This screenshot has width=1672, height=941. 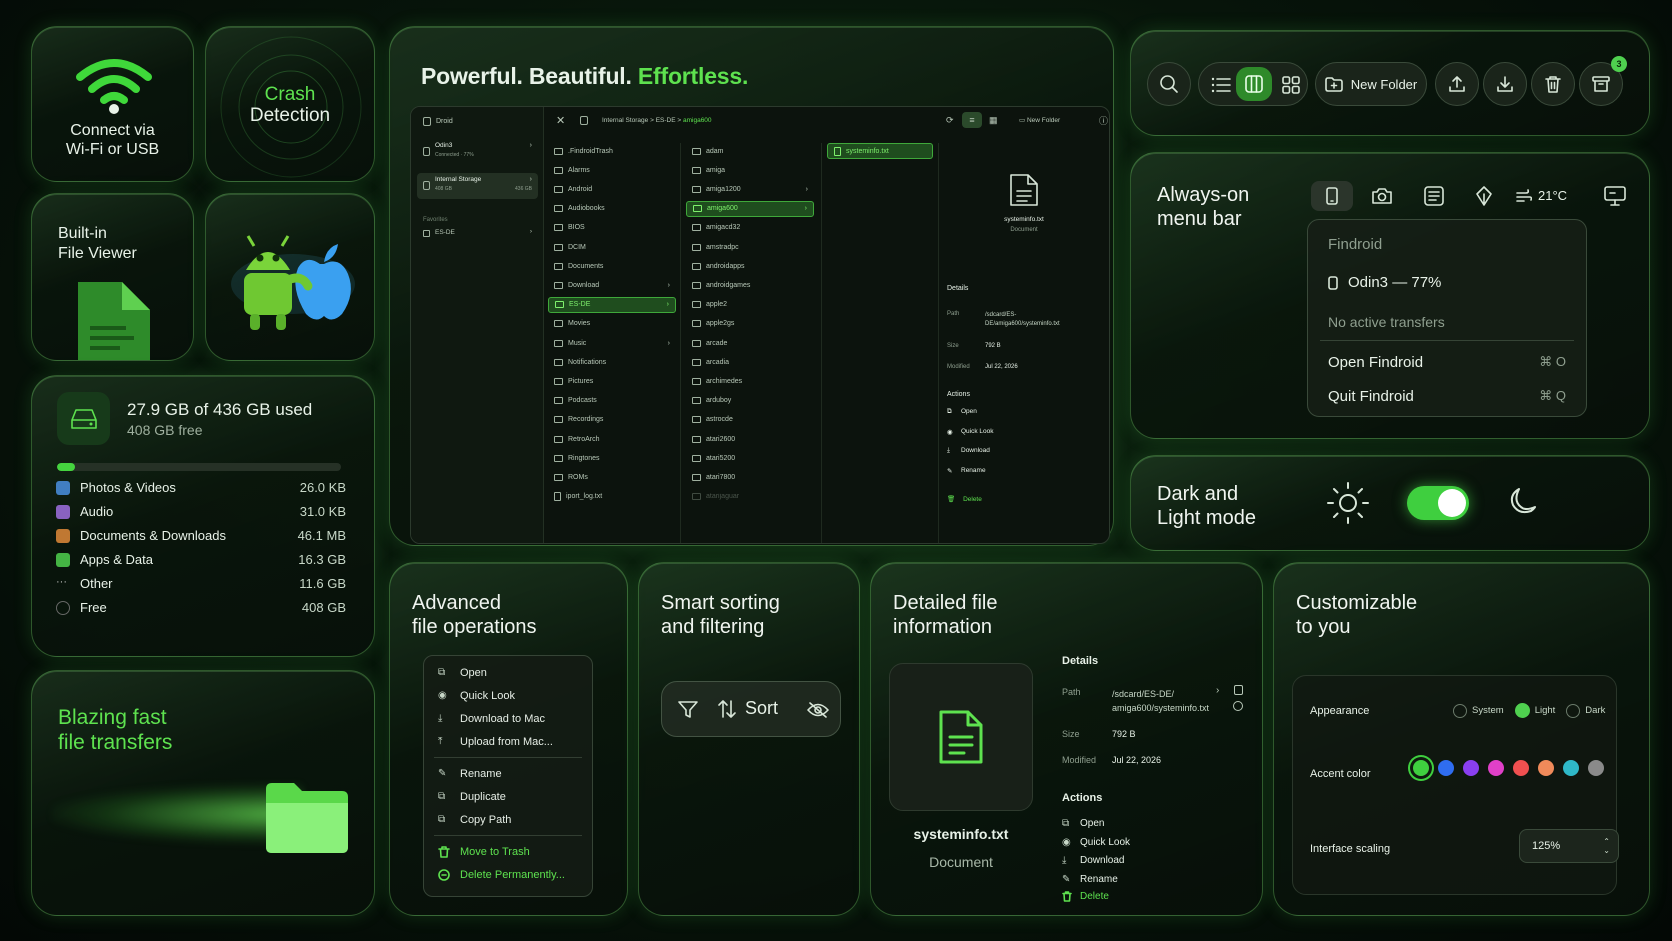 I want to click on notes-icon, so click(x=1434, y=196).